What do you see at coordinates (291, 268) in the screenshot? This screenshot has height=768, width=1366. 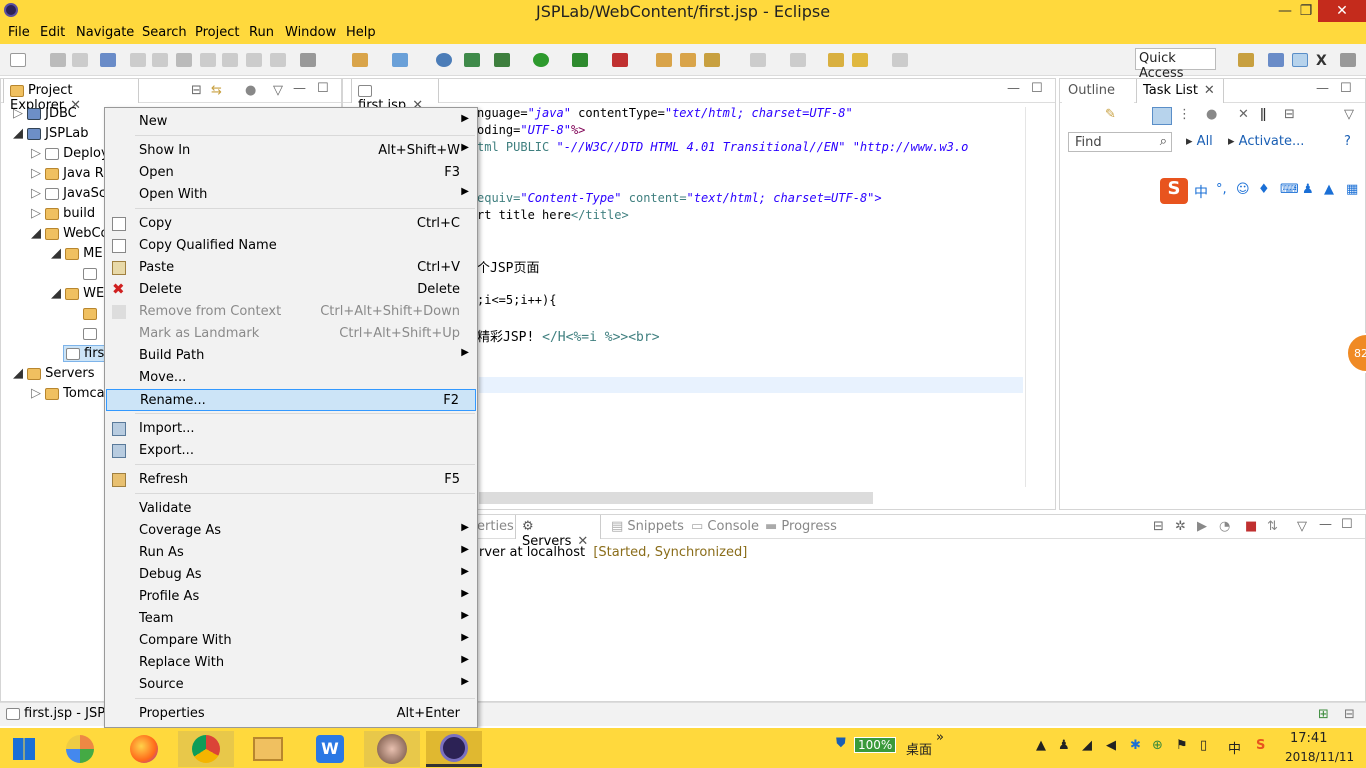 I see `menu-item-paste: Paste Ctrl+V` at bounding box center [291, 268].